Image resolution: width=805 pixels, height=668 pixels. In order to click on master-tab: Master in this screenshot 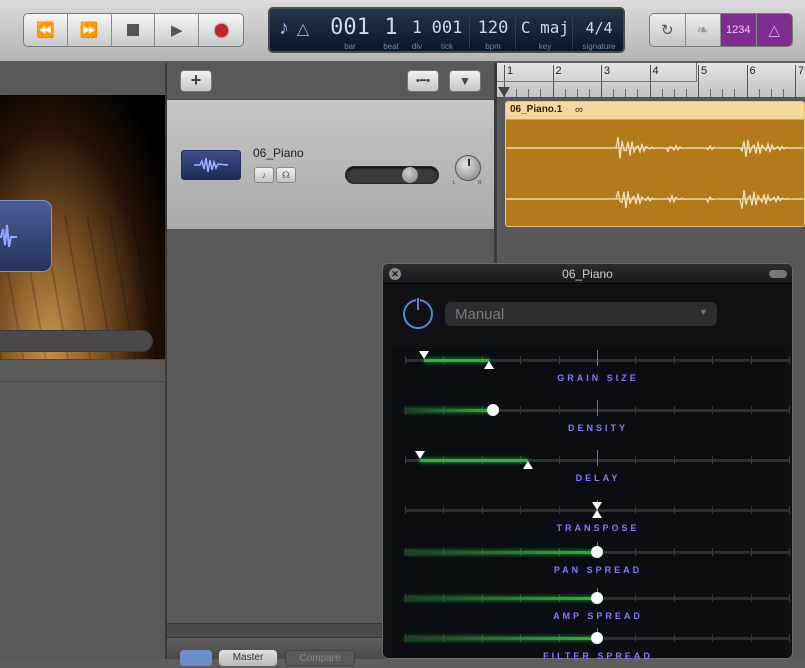, I will do `click(248, 658)`.